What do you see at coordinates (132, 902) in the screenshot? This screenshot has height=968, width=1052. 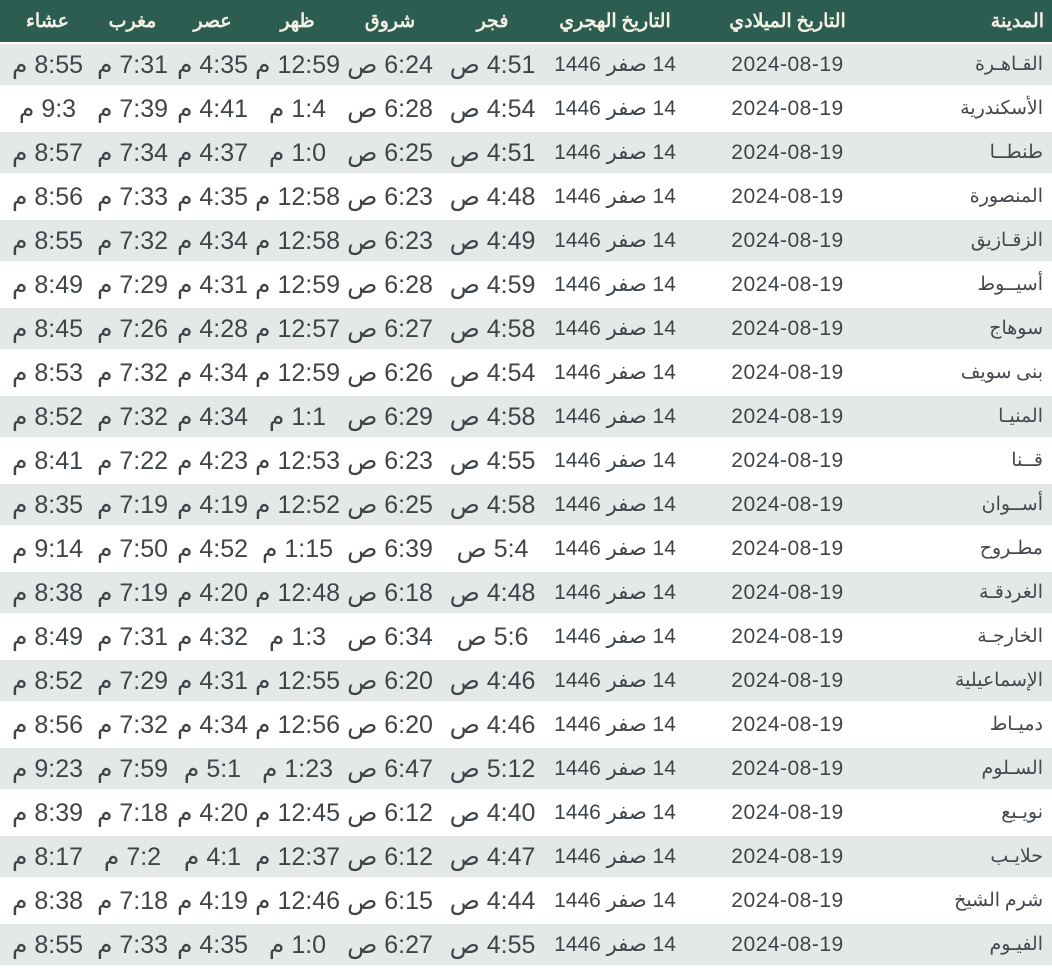 I see `cell-maghrib: 7:18 م` at bounding box center [132, 902].